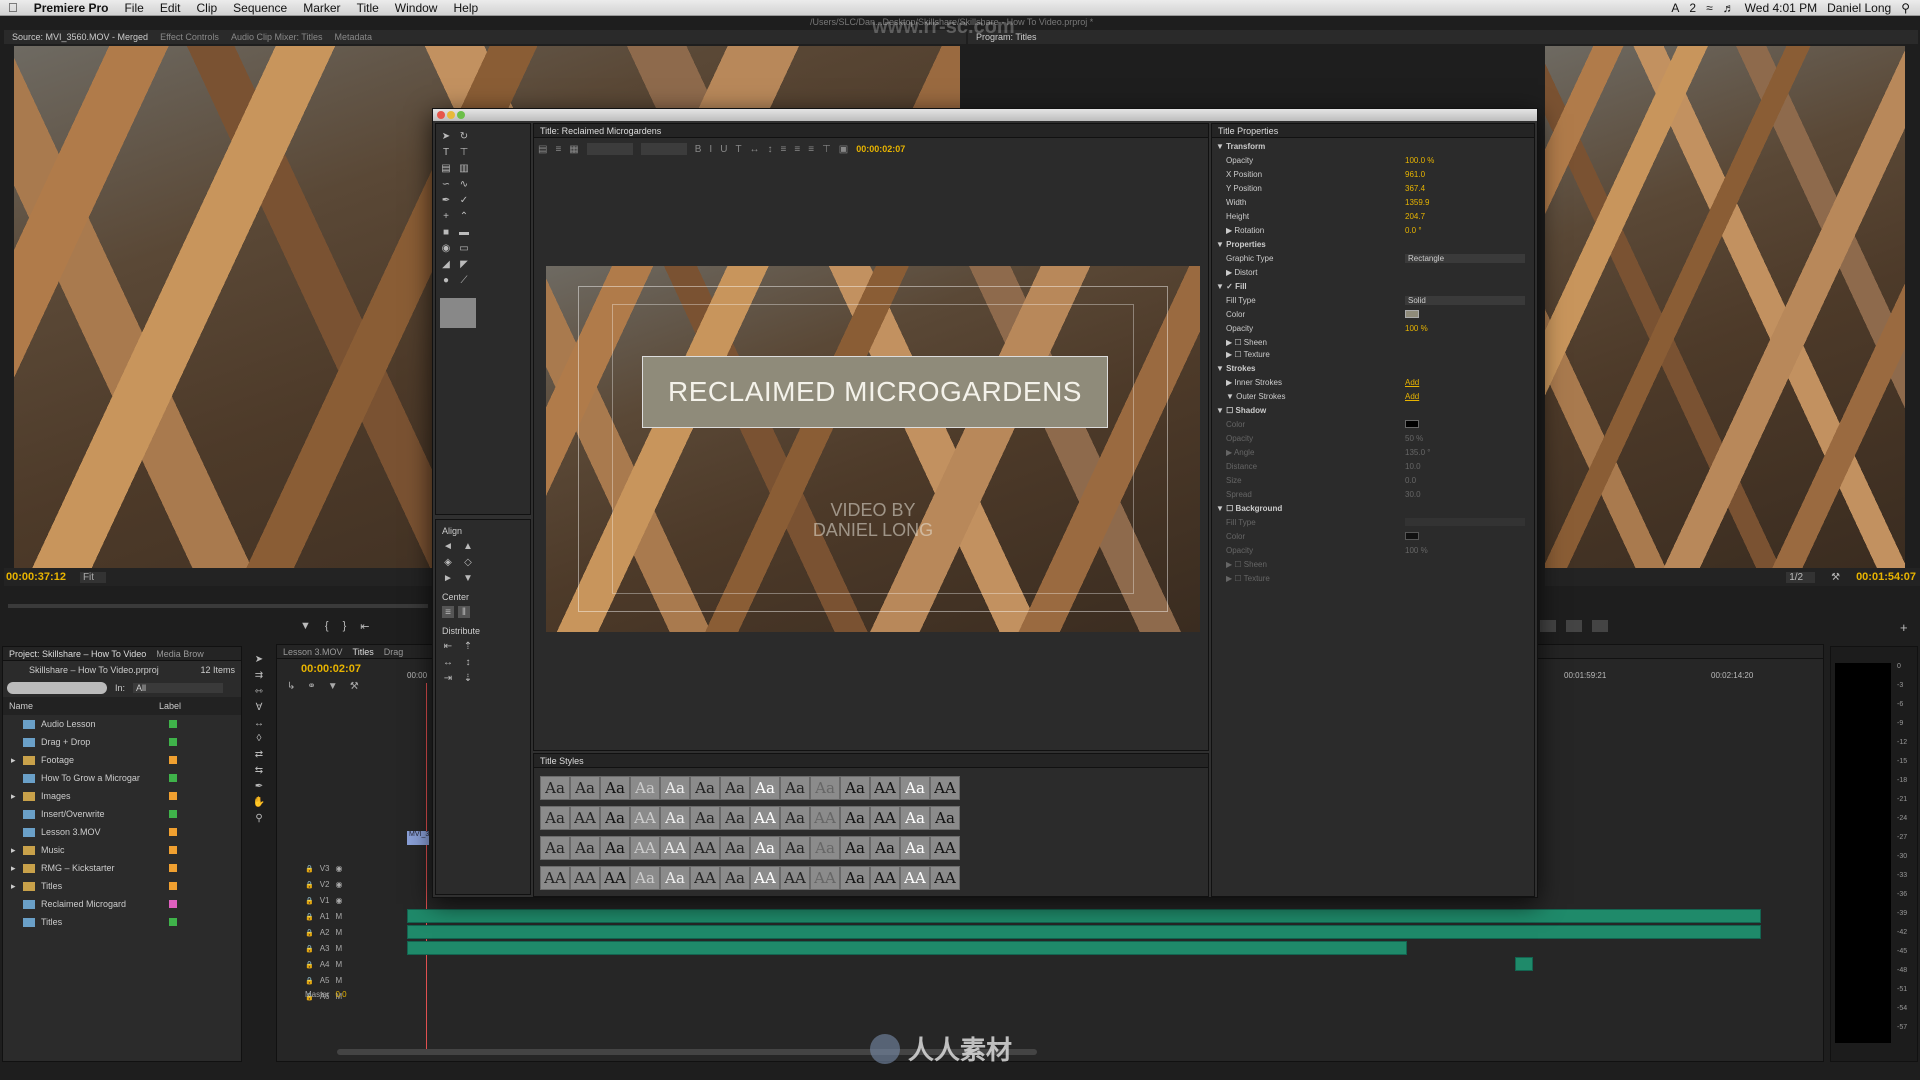 The image size is (1920, 1080). What do you see at coordinates (1417, 452) in the screenshot?
I see `shadow-angle-value: 135.0 °` at bounding box center [1417, 452].